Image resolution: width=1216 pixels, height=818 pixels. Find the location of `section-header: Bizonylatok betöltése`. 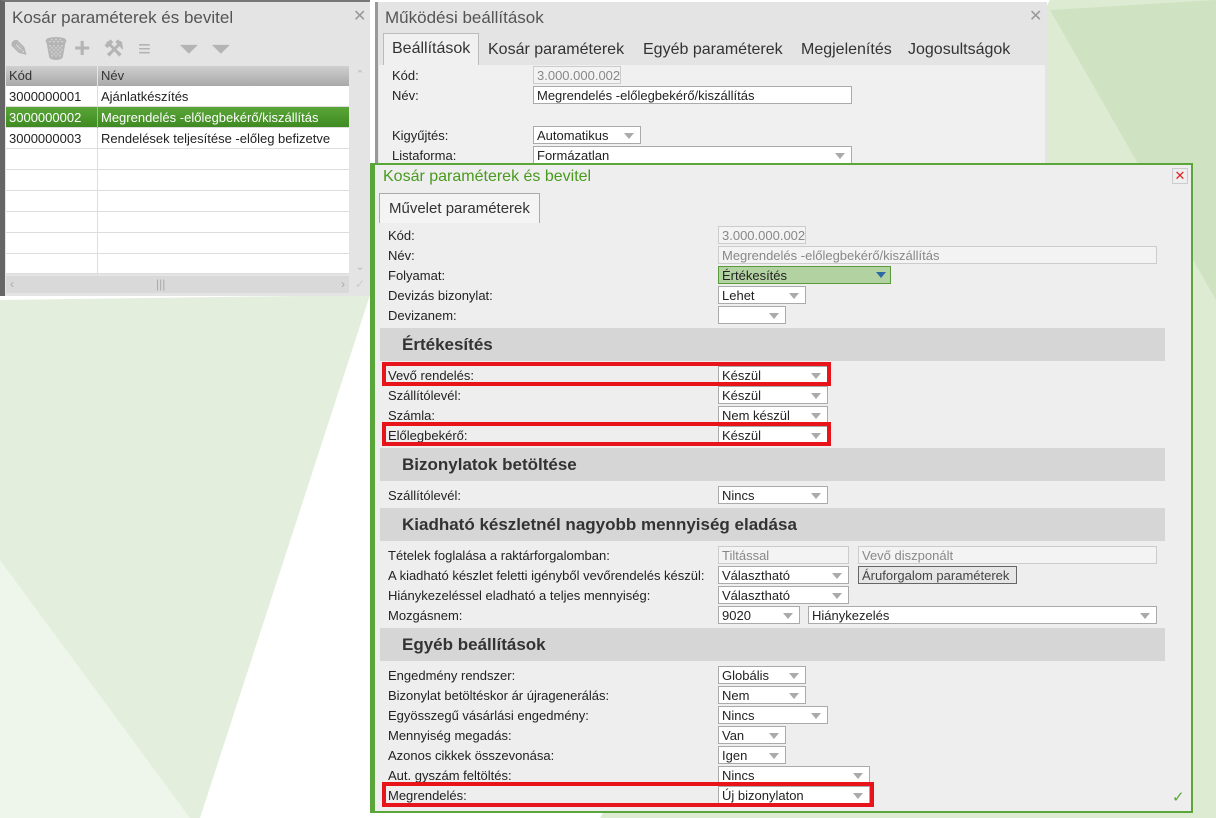

section-header: Bizonylatok betöltése is located at coordinates (772, 464).